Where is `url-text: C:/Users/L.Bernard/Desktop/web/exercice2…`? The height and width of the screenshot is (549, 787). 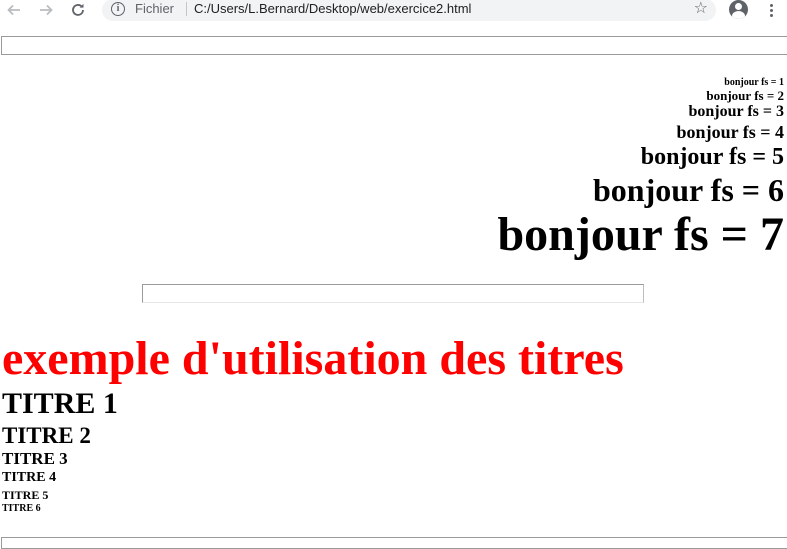 url-text: C:/Users/L.Bernard/Desktop/web/exercice2… is located at coordinates (332, 8).